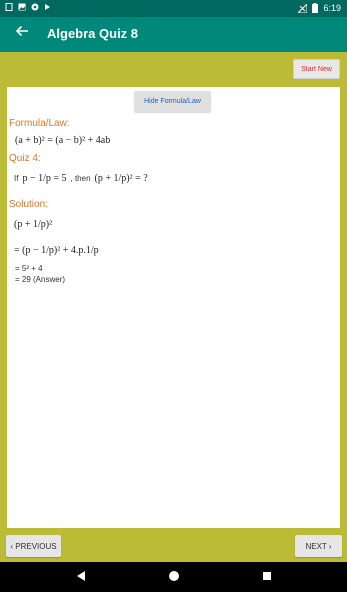 The image size is (347, 592). I want to click on quiz-prefix: If, so click(16, 178).